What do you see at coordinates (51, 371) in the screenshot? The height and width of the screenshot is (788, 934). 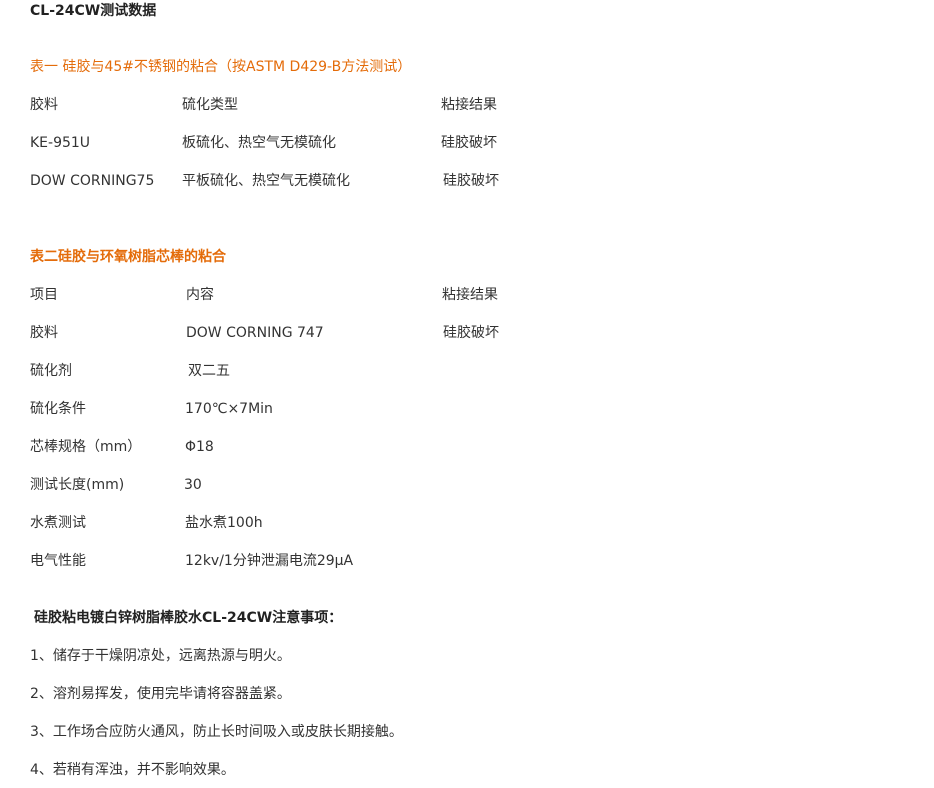 I see `table2-cell-item: 硫化剂` at bounding box center [51, 371].